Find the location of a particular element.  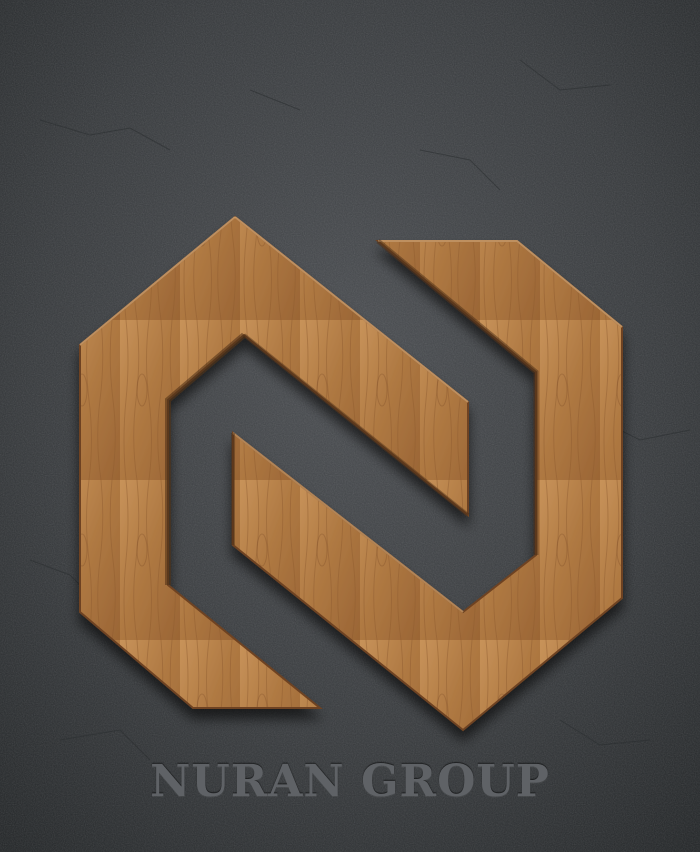

brand-name: NURAN GROUP is located at coordinates (350, 781).